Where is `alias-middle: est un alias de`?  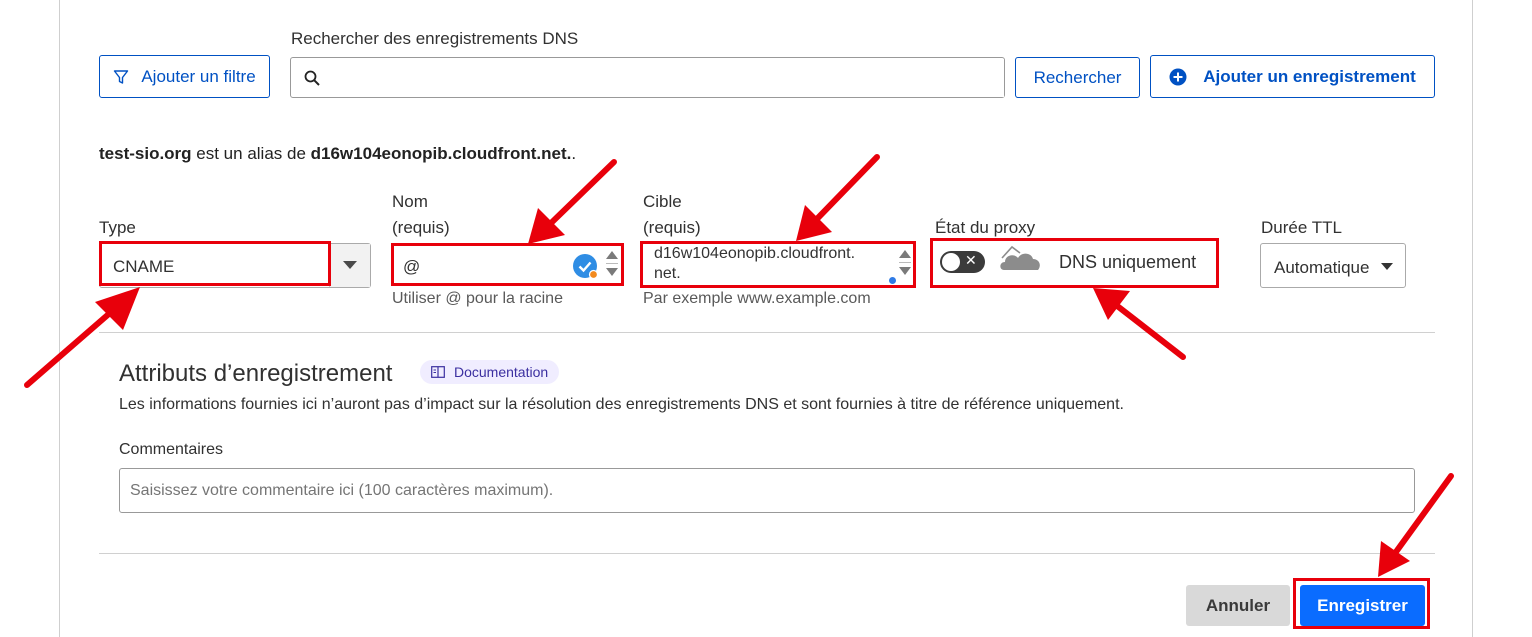 alias-middle: est un alias de is located at coordinates (251, 153).